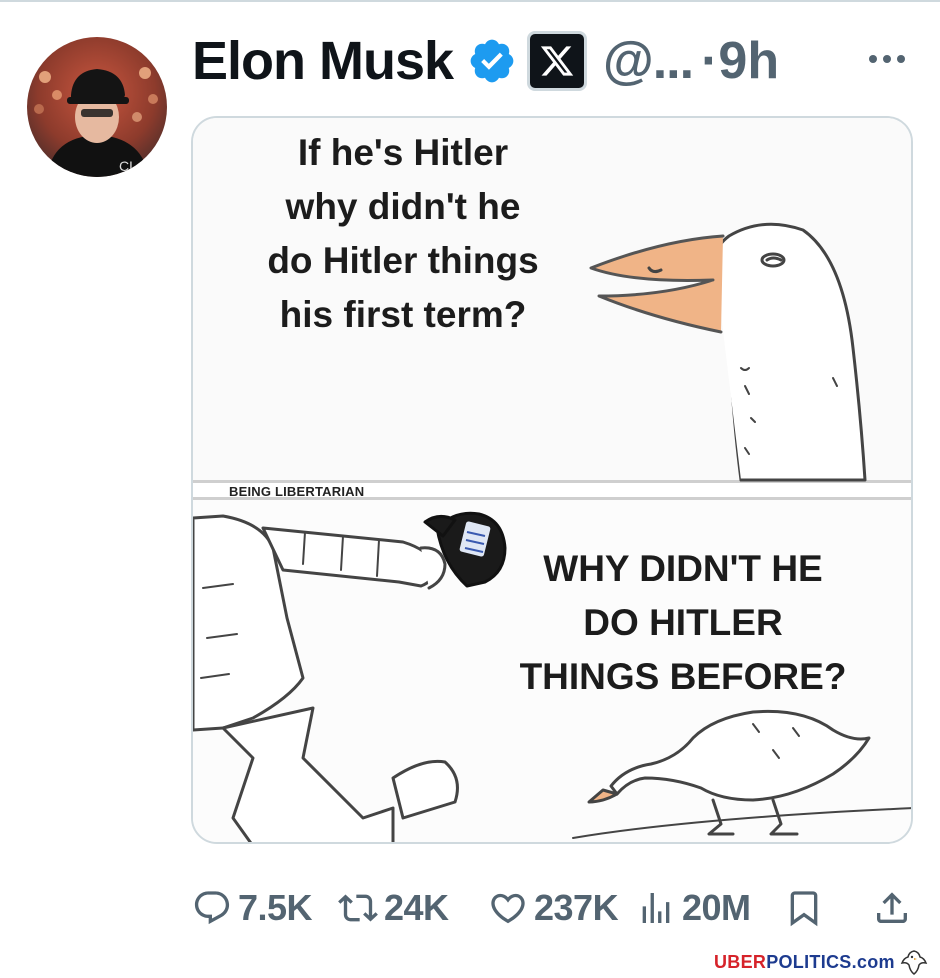 Image resolution: width=940 pixels, height=978 pixels. I want to click on verified-badge-icon, so click(492, 61).